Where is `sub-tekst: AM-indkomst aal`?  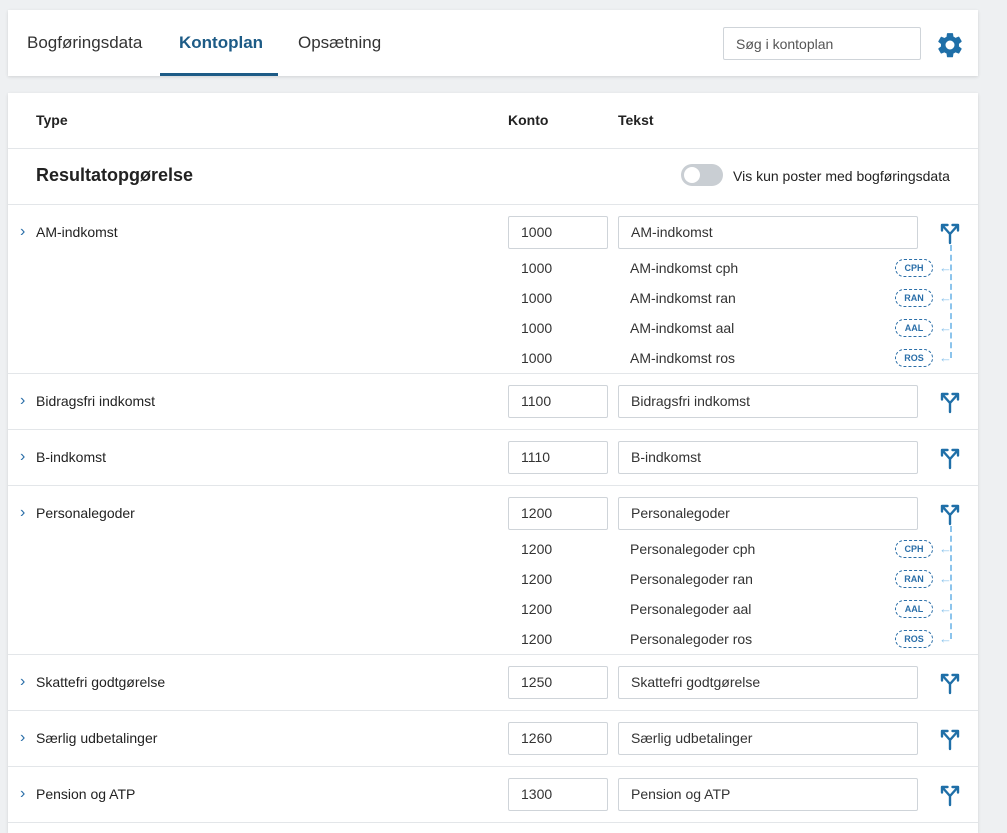
sub-tekst: AM-indkomst aal is located at coordinates (682, 328).